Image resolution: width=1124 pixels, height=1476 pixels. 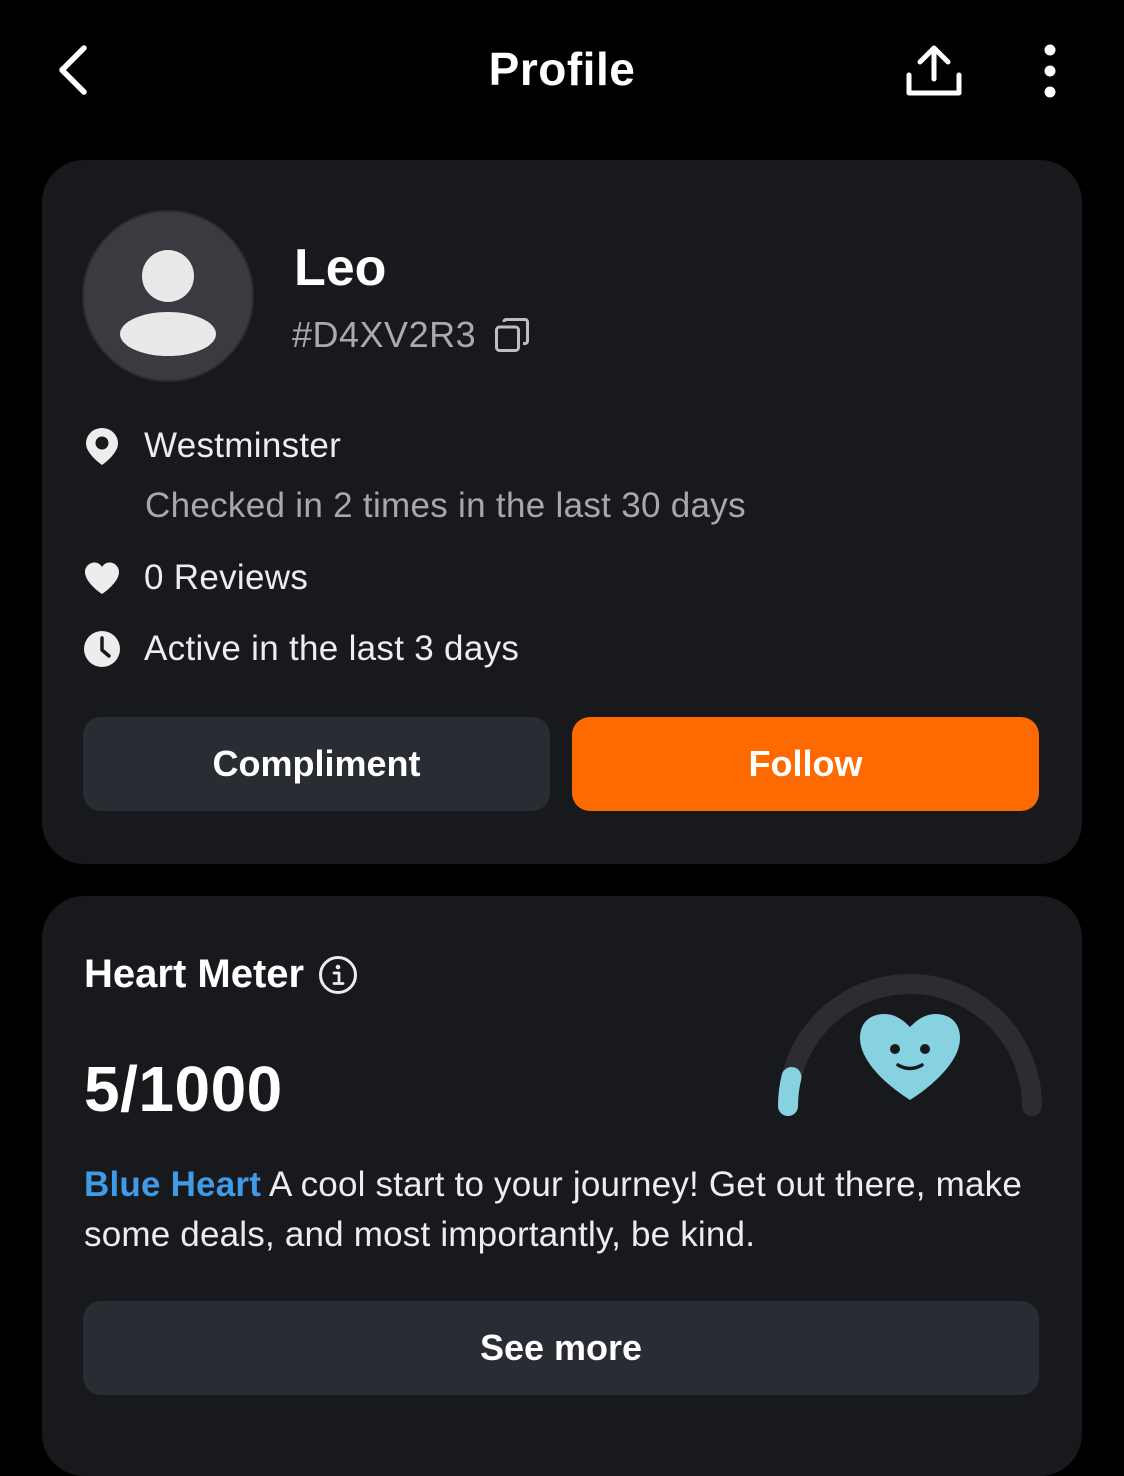 What do you see at coordinates (316, 764) in the screenshot?
I see `compliment-button: Compliment` at bounding box center [316, 764].